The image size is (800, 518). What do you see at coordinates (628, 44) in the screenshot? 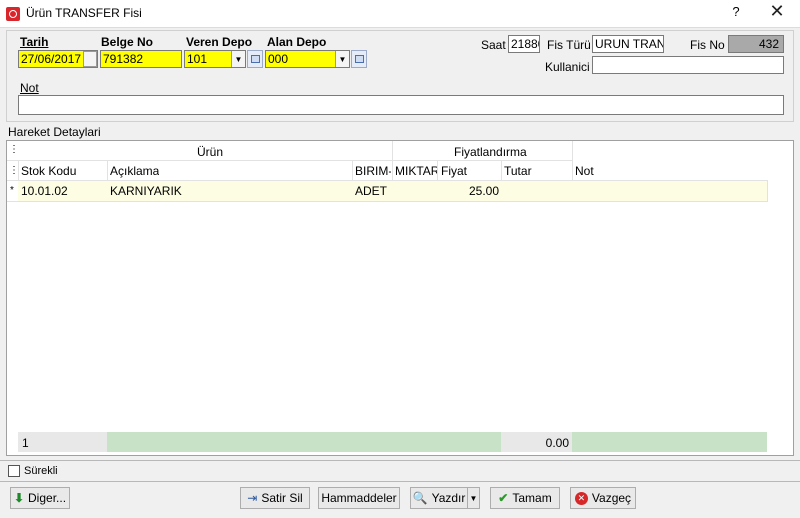
I see `fis-turu-field: URUN TRAN` at bounding box center [628, 44].